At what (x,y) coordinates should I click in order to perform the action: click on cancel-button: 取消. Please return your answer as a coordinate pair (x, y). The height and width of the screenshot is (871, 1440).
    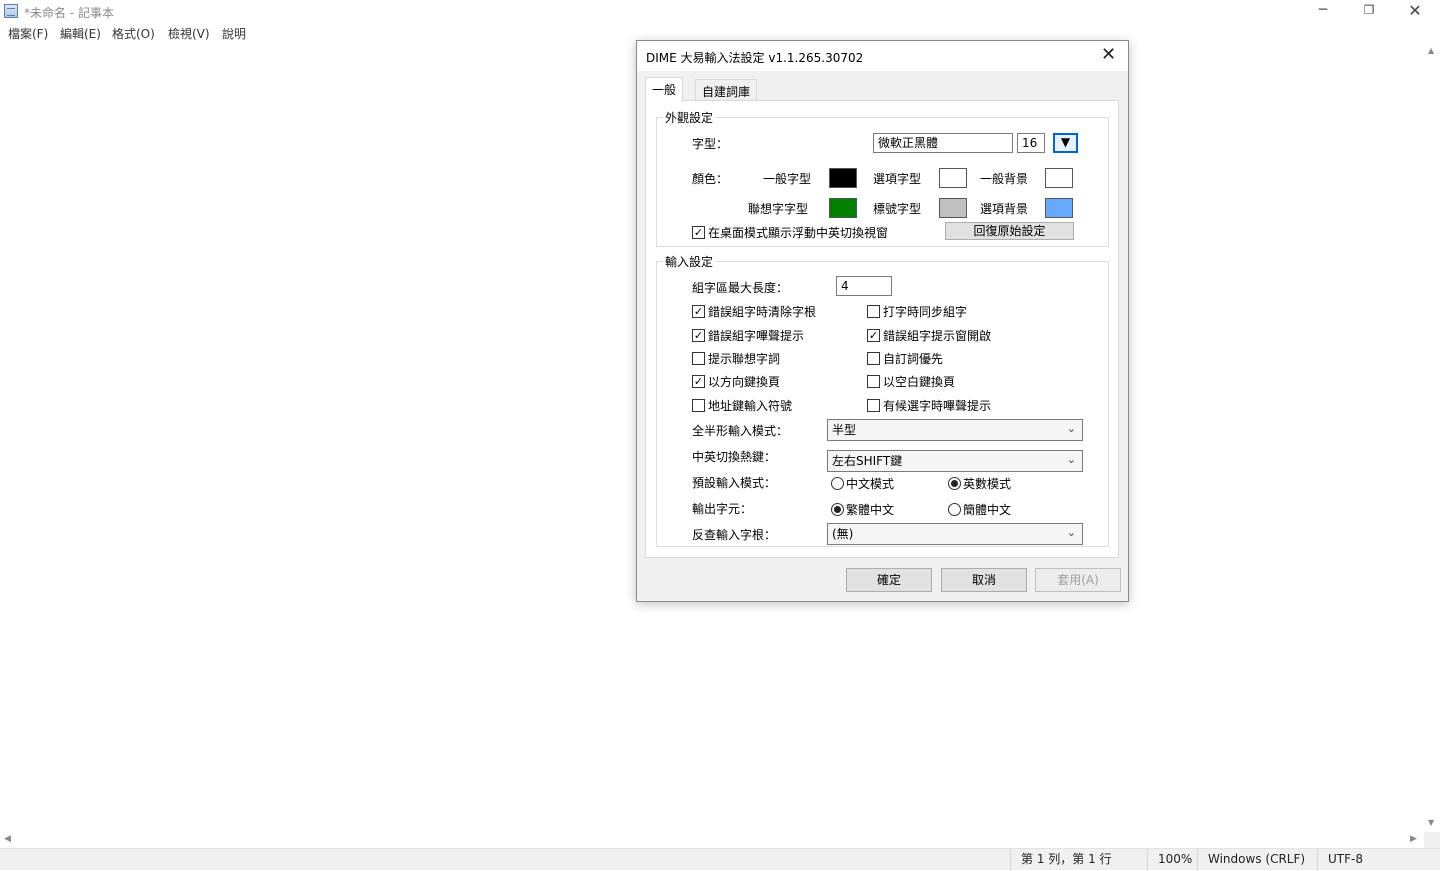
    Looking at the image, I should click on (984, 580).